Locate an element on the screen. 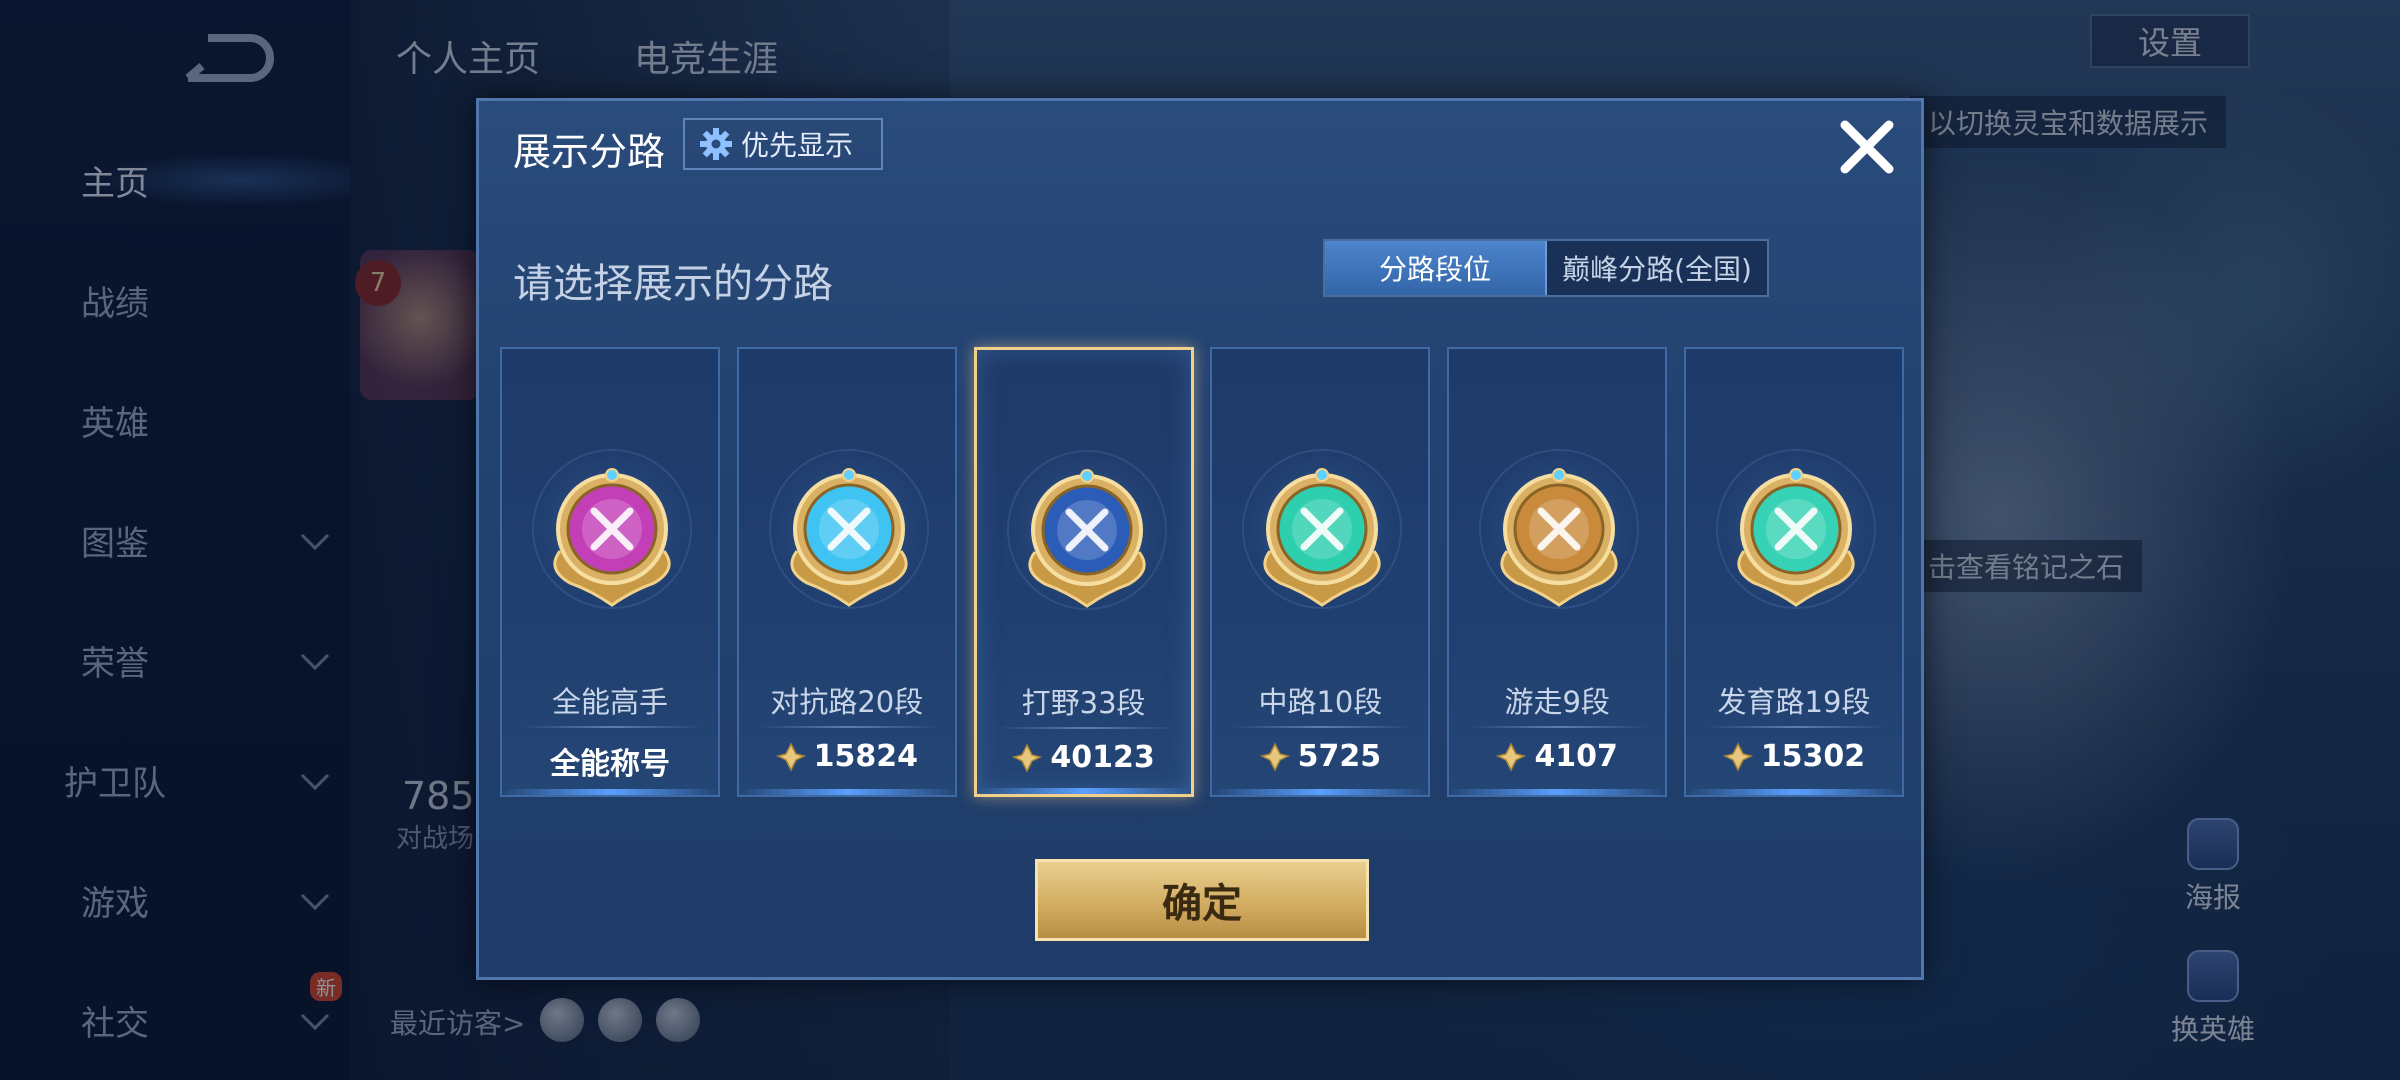  lane-name: 中路10段 is located at coordinates (1320, 702).